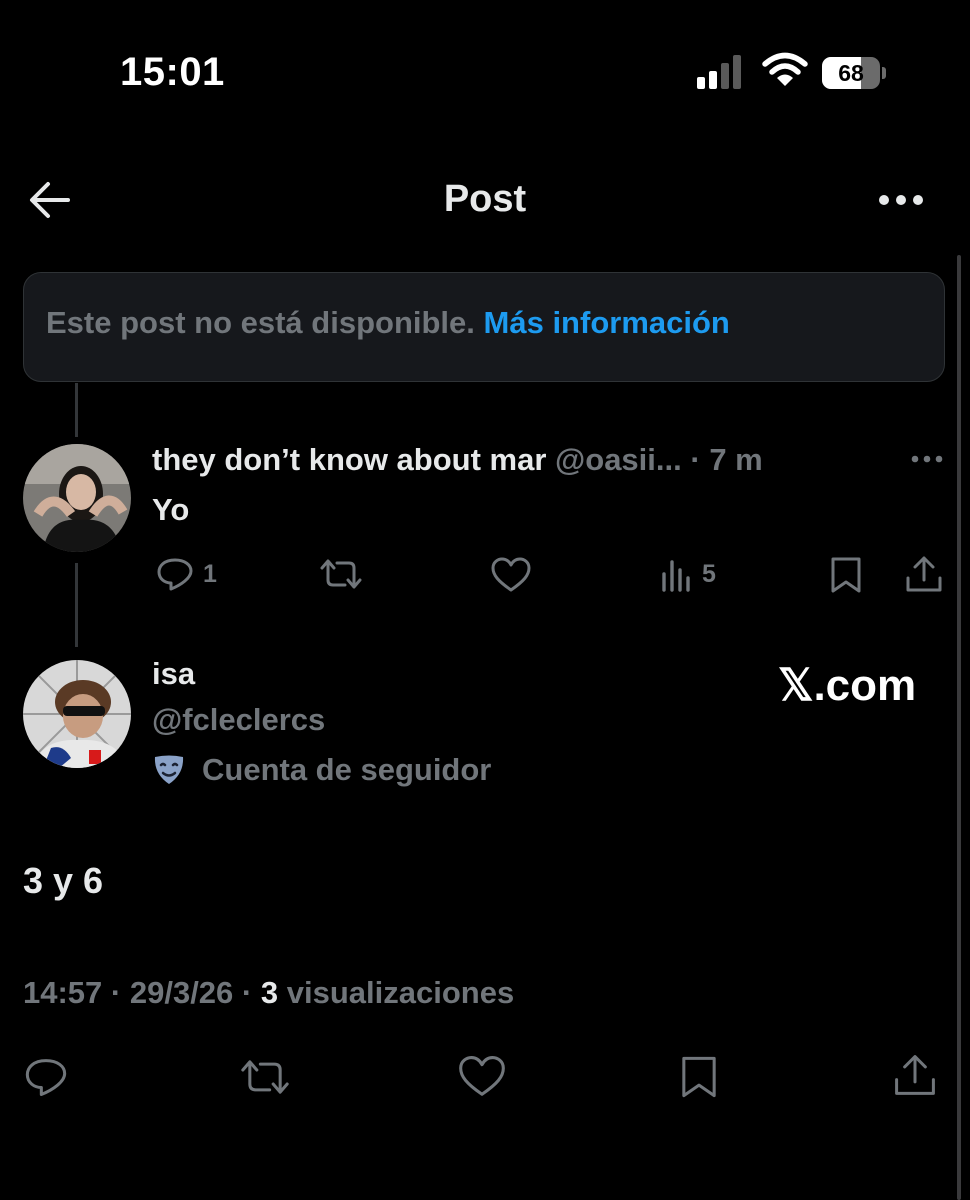 The width and height of the screenshot is (970, 1200). What do you see at coordinates (709, 573) in the screenshot?
I see `views-count: 5` at bounding box center [709, 573].